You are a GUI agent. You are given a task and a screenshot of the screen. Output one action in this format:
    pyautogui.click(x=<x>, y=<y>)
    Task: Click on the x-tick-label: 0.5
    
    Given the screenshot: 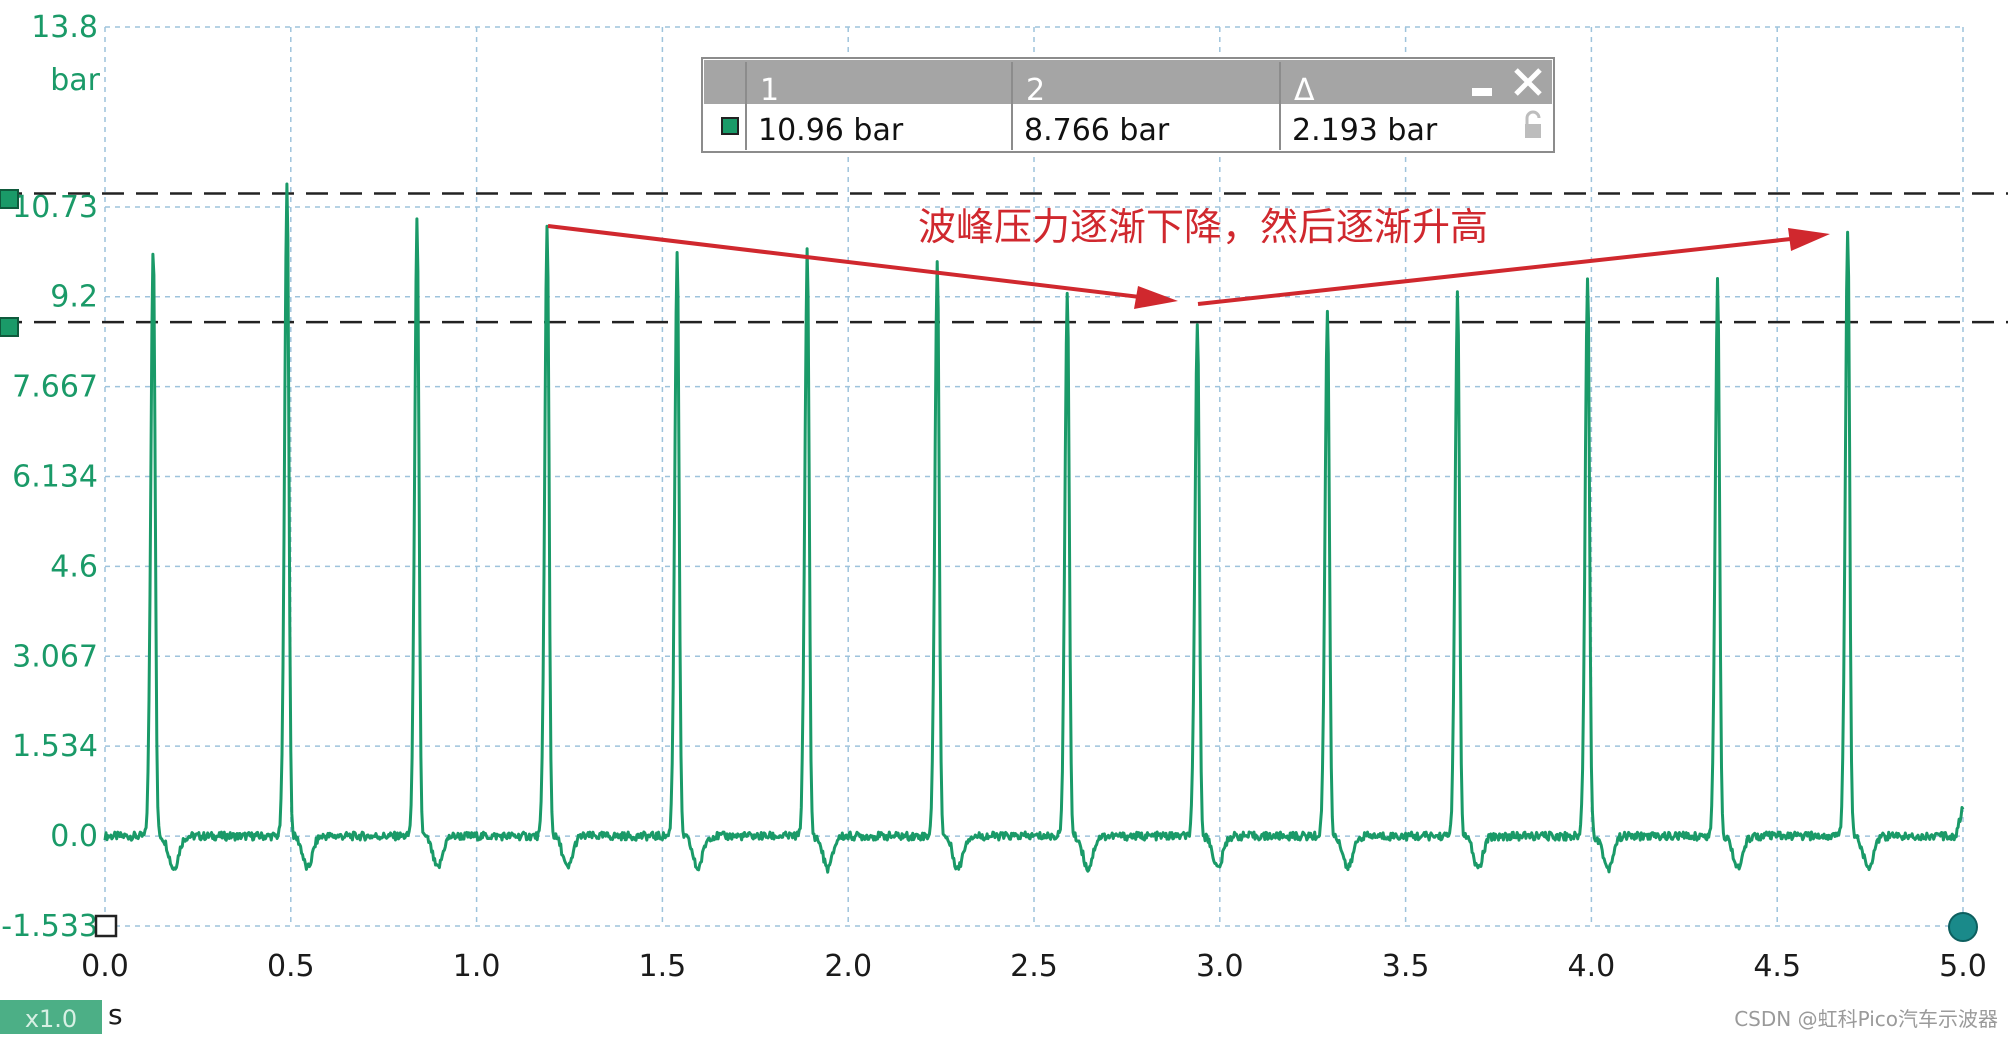 What is the action you would take?
    pyautogui.click(x=291, y=966)
    